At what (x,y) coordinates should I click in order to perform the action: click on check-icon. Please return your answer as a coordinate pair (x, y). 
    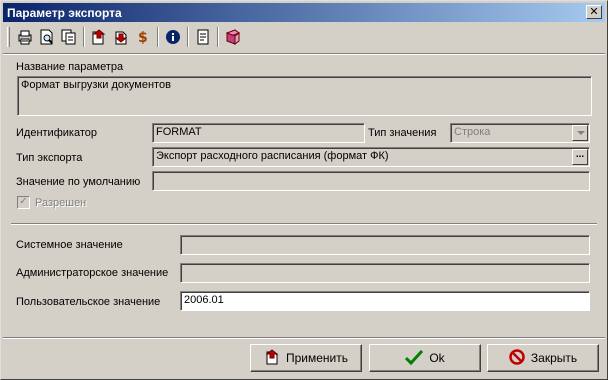
    Looking at the image, I should click on (414, 358).